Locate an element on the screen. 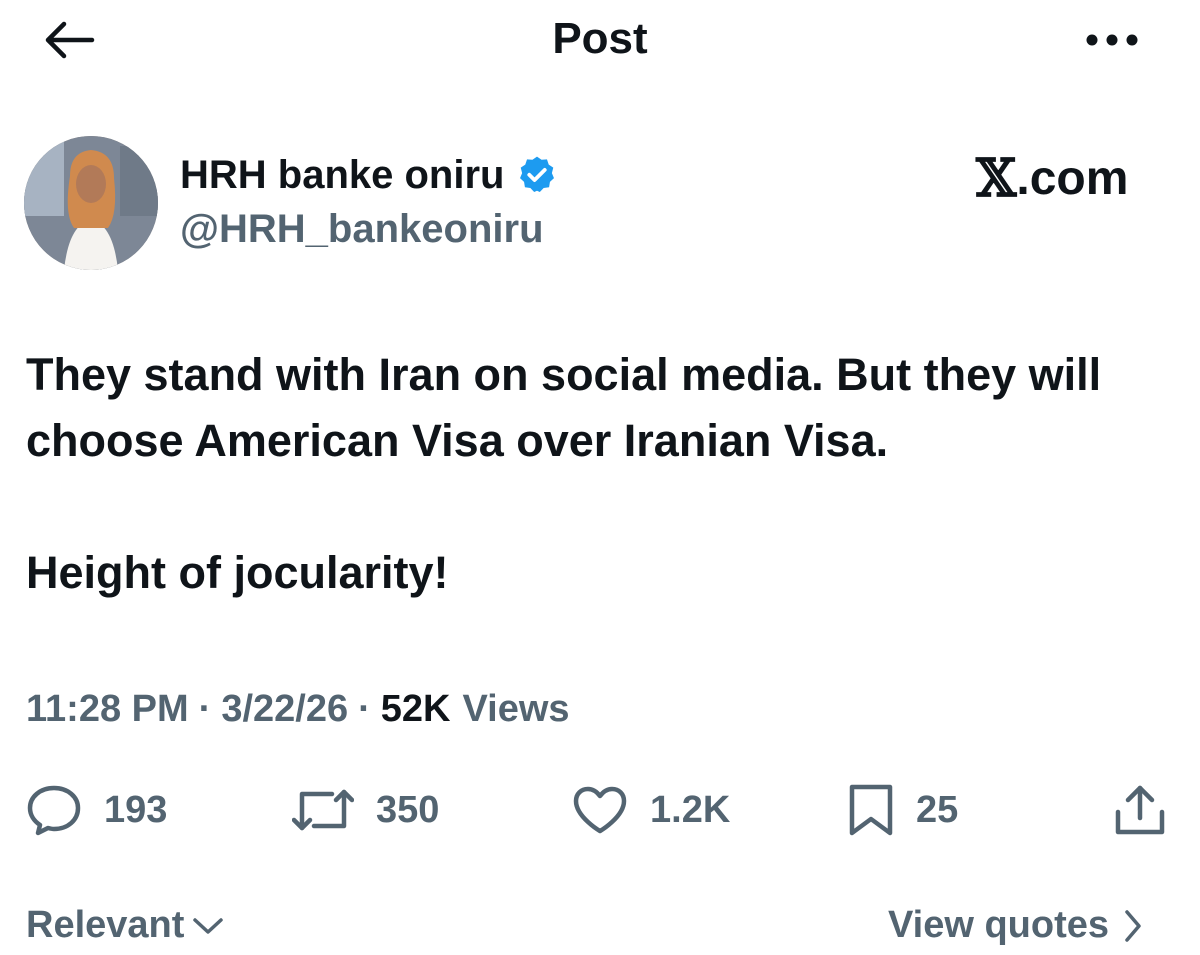 This screenshot has height=955, width=1200. reply-button: 193 is located at coordinates (96, 810).